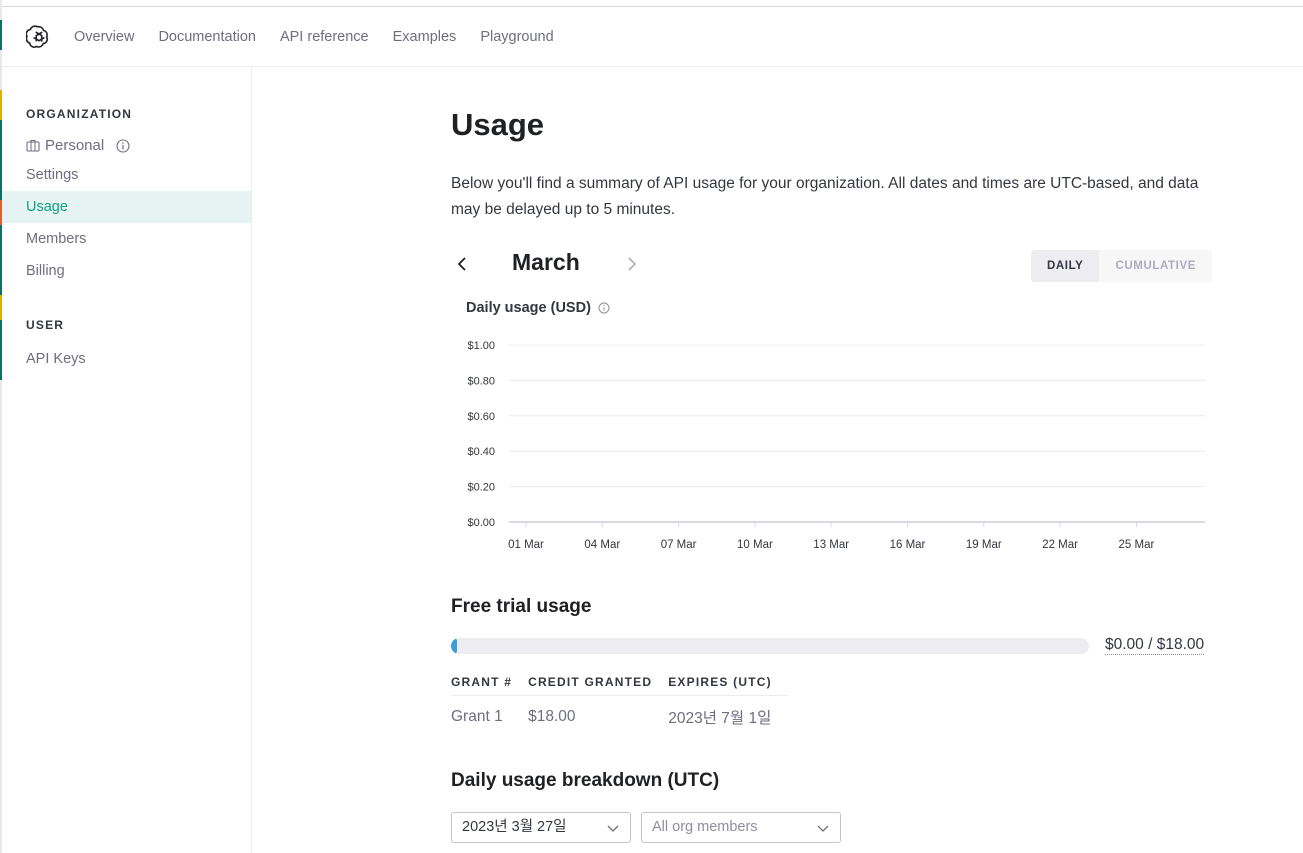 This screenshot has width=1303, height=853. What do you see at coordinates (585, 780) in the screenshot?
I see `breakdown-title: Daily usage breakdown (UTC)` at bounding box center [585, 780].